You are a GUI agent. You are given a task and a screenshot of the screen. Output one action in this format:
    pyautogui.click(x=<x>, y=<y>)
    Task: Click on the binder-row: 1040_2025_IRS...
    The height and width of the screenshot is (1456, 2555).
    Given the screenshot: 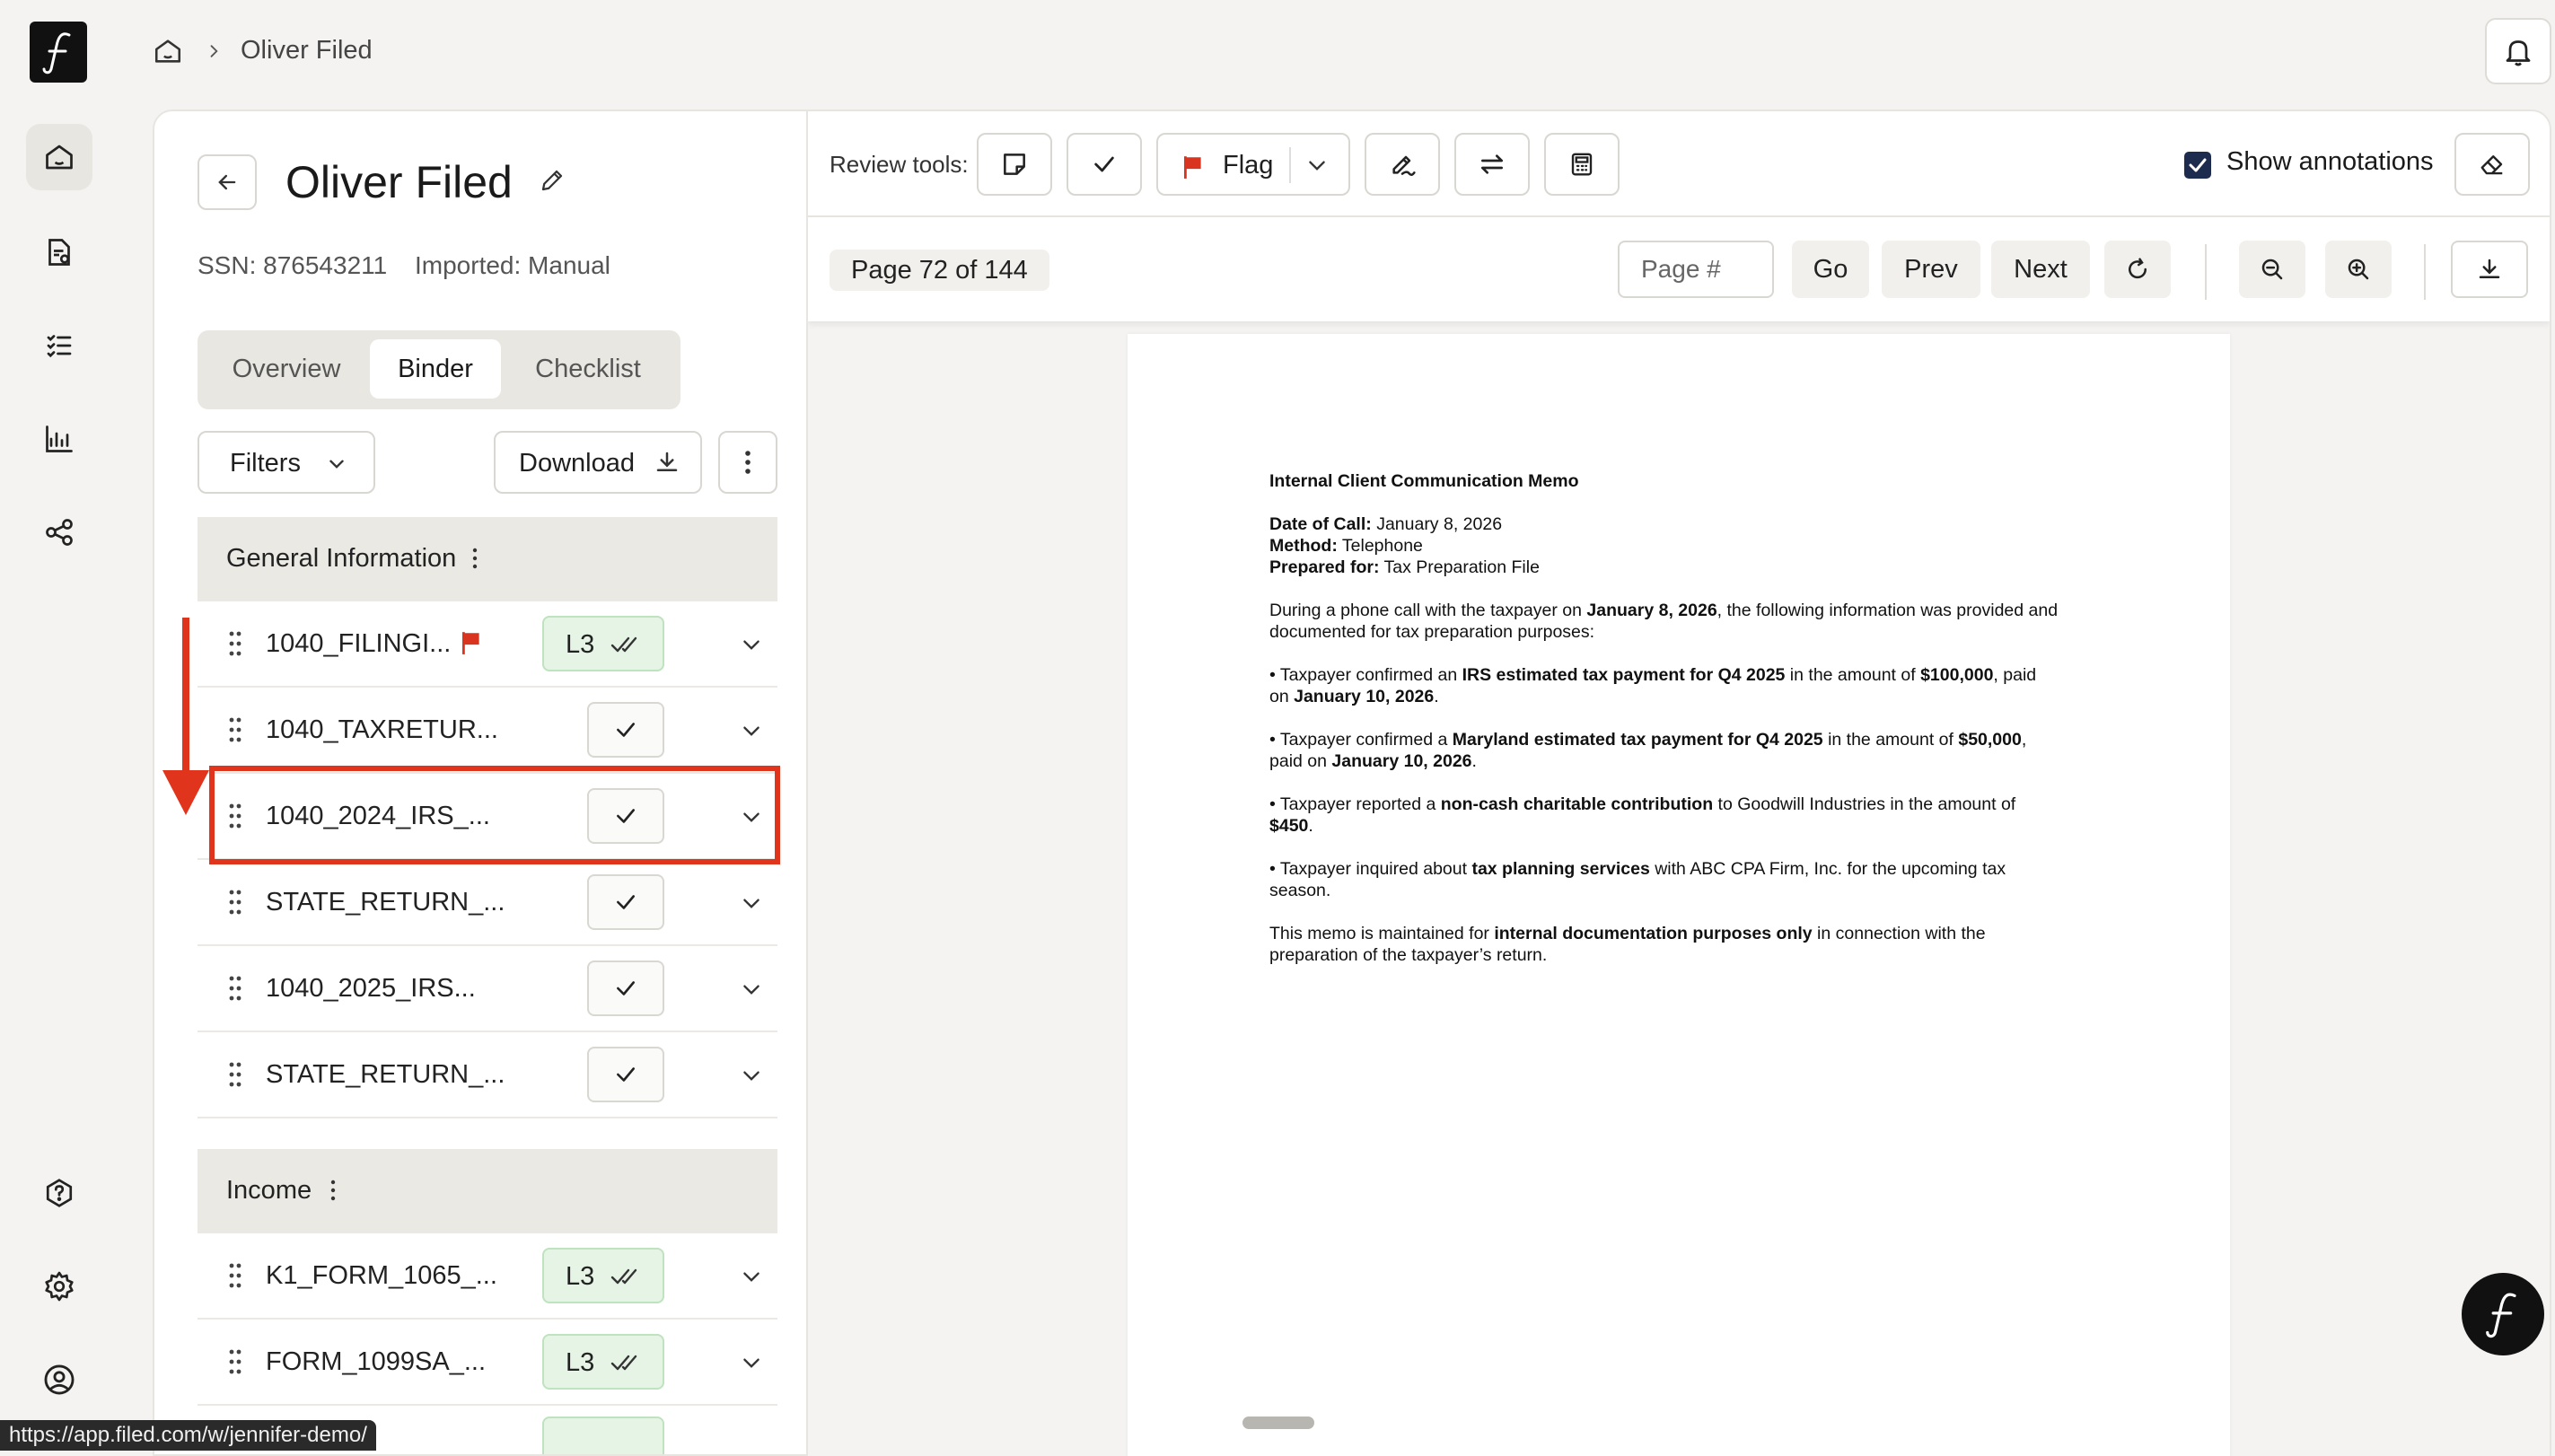 What is the action you would take?
    pyautogui.click(x=487, y=989)
    